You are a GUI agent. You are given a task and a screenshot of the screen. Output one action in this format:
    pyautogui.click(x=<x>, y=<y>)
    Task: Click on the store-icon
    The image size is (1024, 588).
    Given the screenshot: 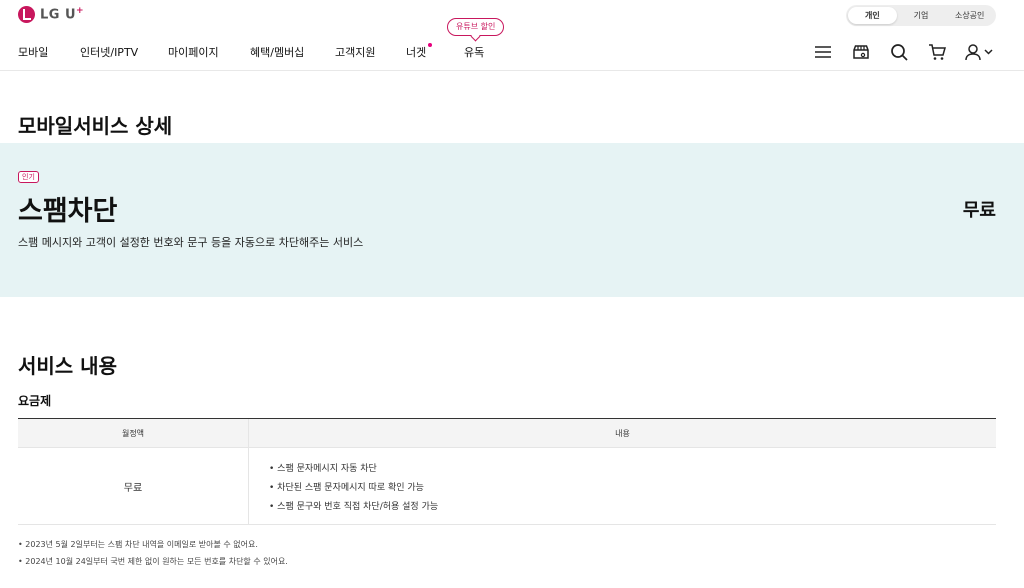 What is the action you would take?
    pyautogui.click(x=861, y=52)
    